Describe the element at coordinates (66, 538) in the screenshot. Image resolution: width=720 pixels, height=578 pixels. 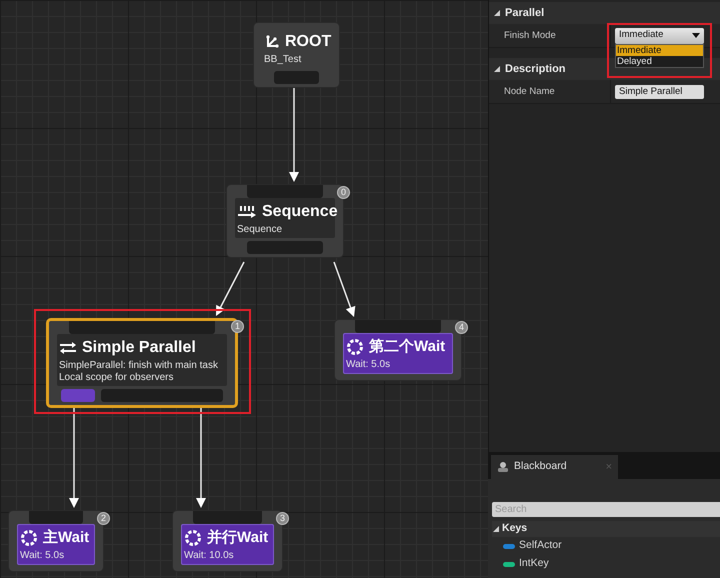
I see `node-title: 主Wait` at that location.